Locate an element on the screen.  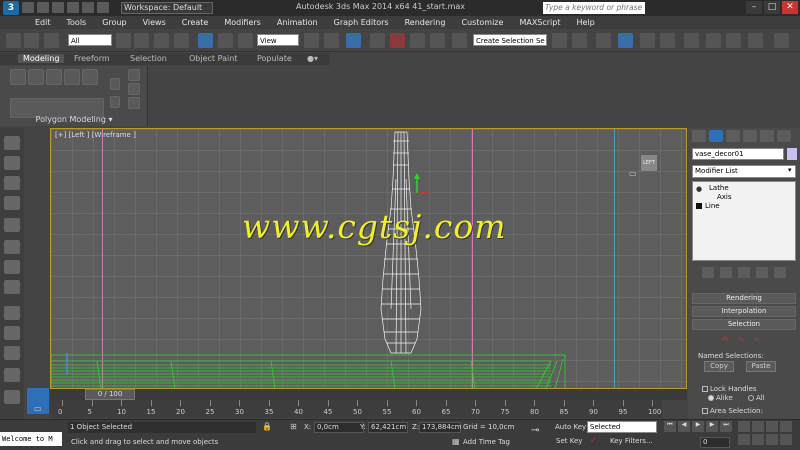
bulb-icon: ● is located at coordinates (699, 189).